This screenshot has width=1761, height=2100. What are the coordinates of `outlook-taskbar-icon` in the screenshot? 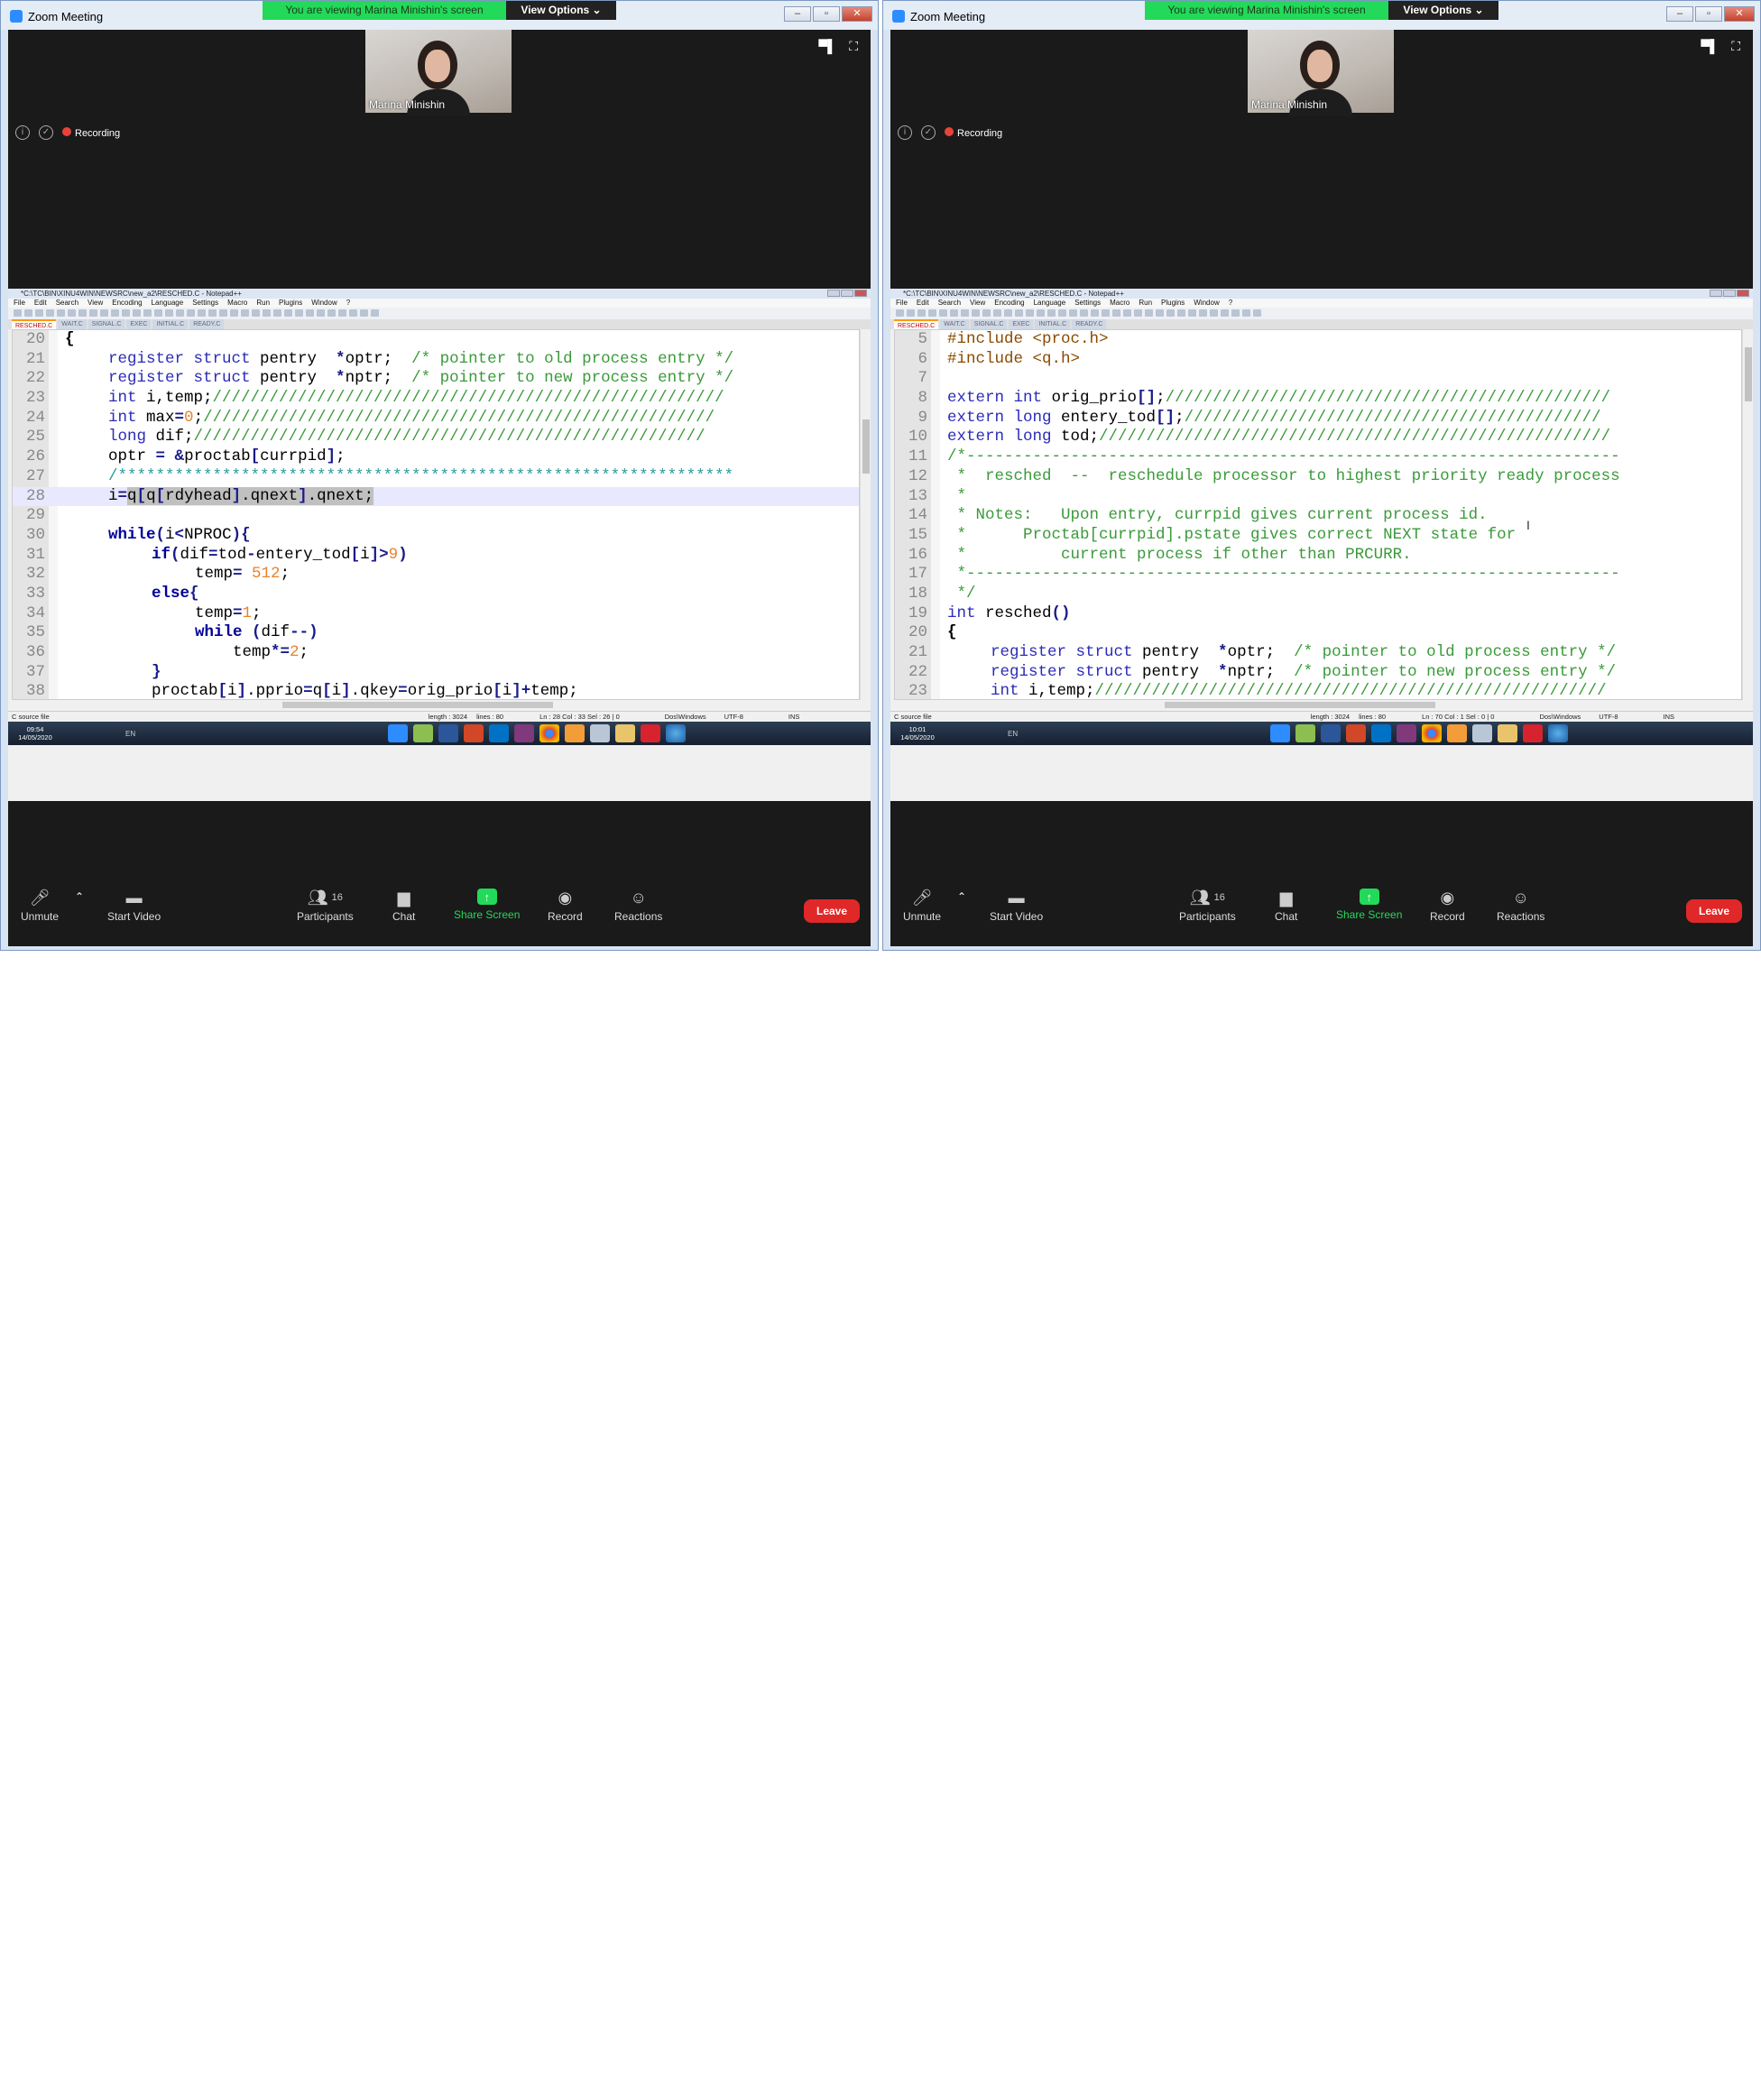 It's located at (1381, 733).